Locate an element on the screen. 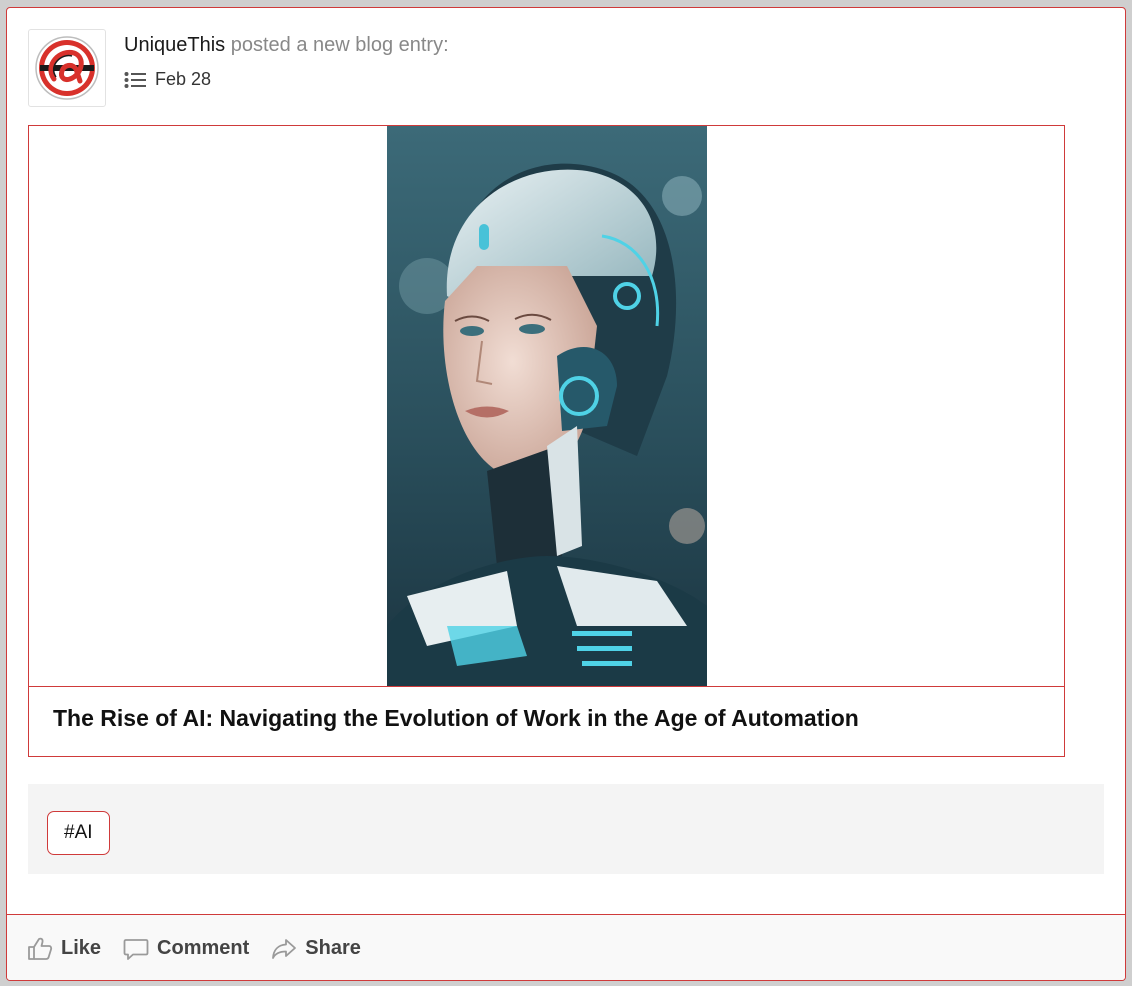 The height and width of the screenshot is (986, 1132). entry-divider is located at coordinates (546, 686).